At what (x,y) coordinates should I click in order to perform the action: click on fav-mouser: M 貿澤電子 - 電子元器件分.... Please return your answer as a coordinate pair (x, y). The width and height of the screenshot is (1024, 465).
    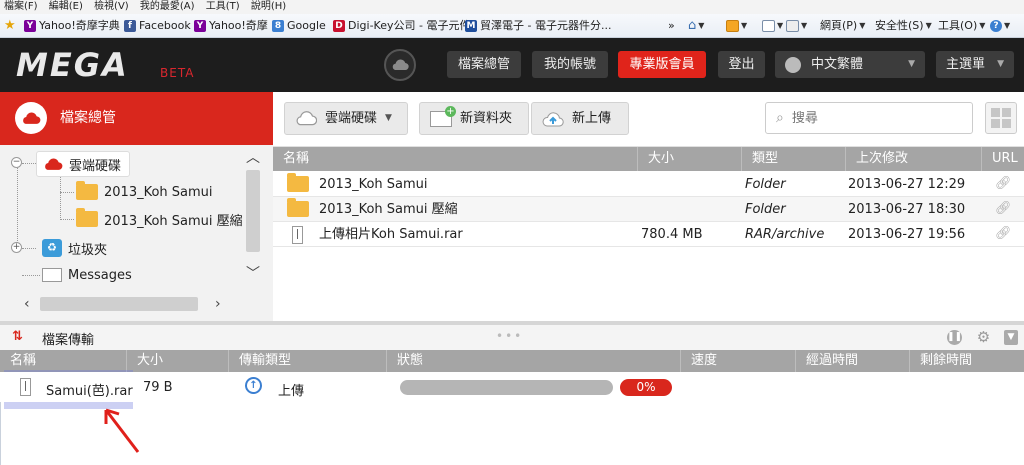
    Looking at the image, I should click on (538, 26).